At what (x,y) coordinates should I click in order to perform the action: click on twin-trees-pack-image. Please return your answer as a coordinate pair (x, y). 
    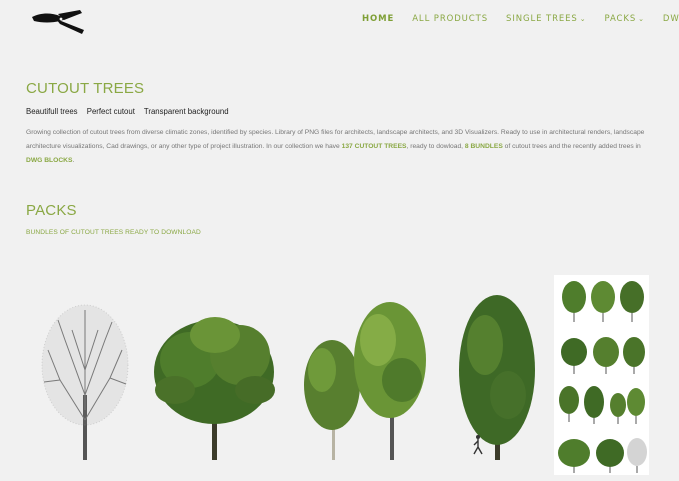
    Looking at the image, I should click on (365, 381).